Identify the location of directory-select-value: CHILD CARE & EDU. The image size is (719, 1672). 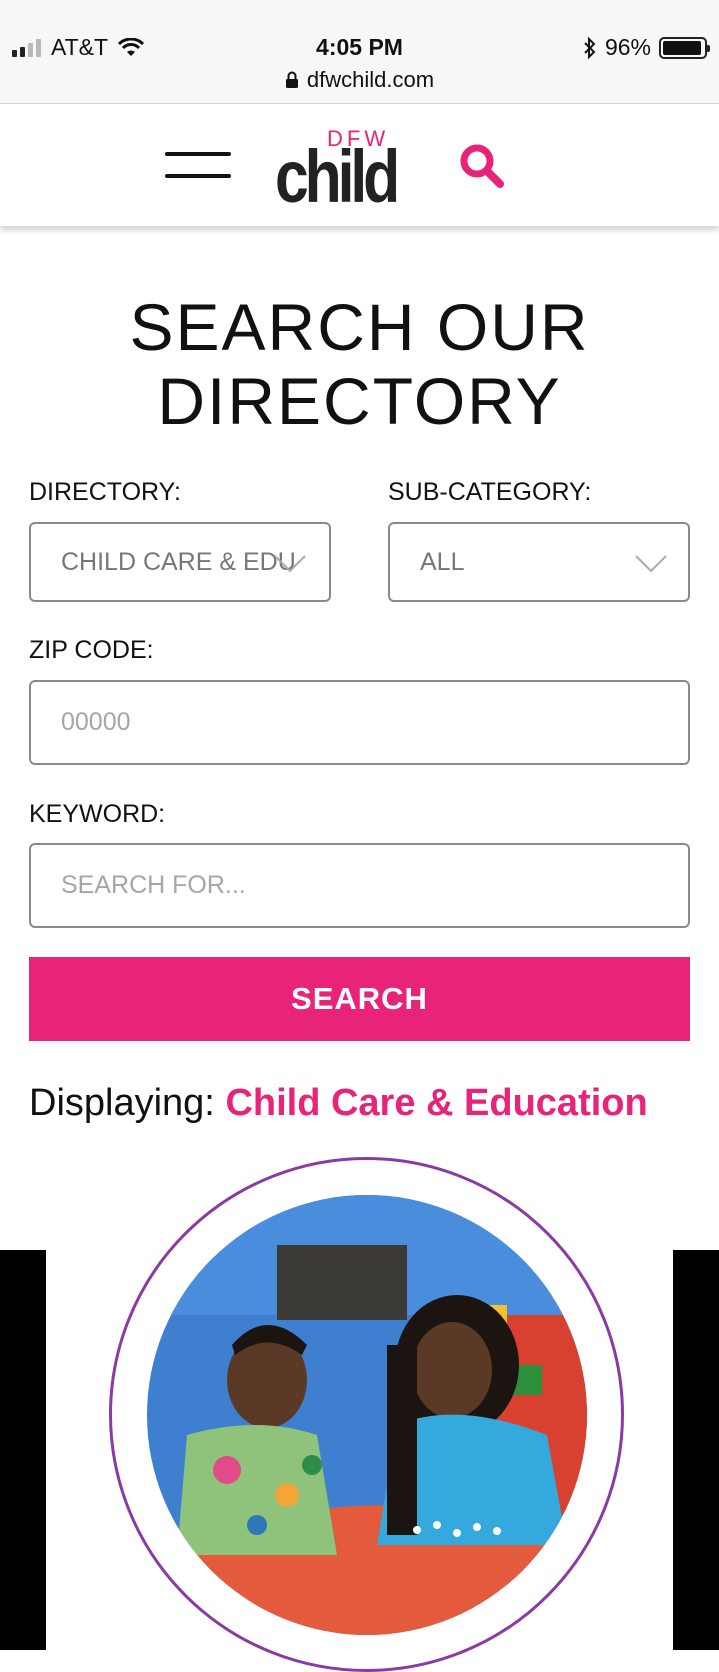
(178, 561).